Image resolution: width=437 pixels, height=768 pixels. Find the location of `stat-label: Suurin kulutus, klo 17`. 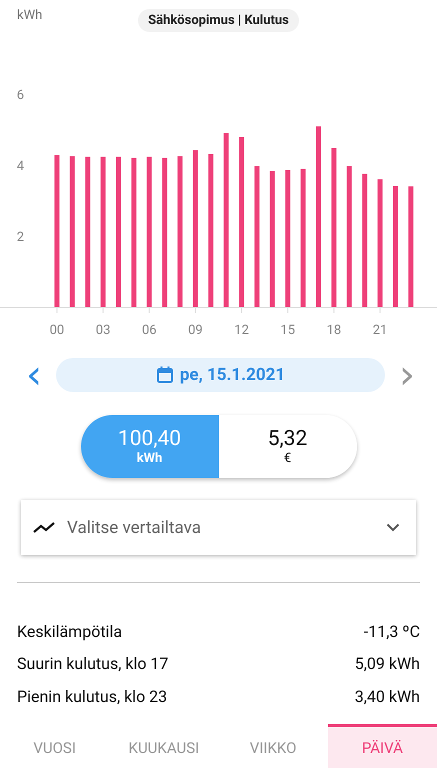

stat-label: Suurin kulutus, klo 17 is located at coordinates (92, 664).